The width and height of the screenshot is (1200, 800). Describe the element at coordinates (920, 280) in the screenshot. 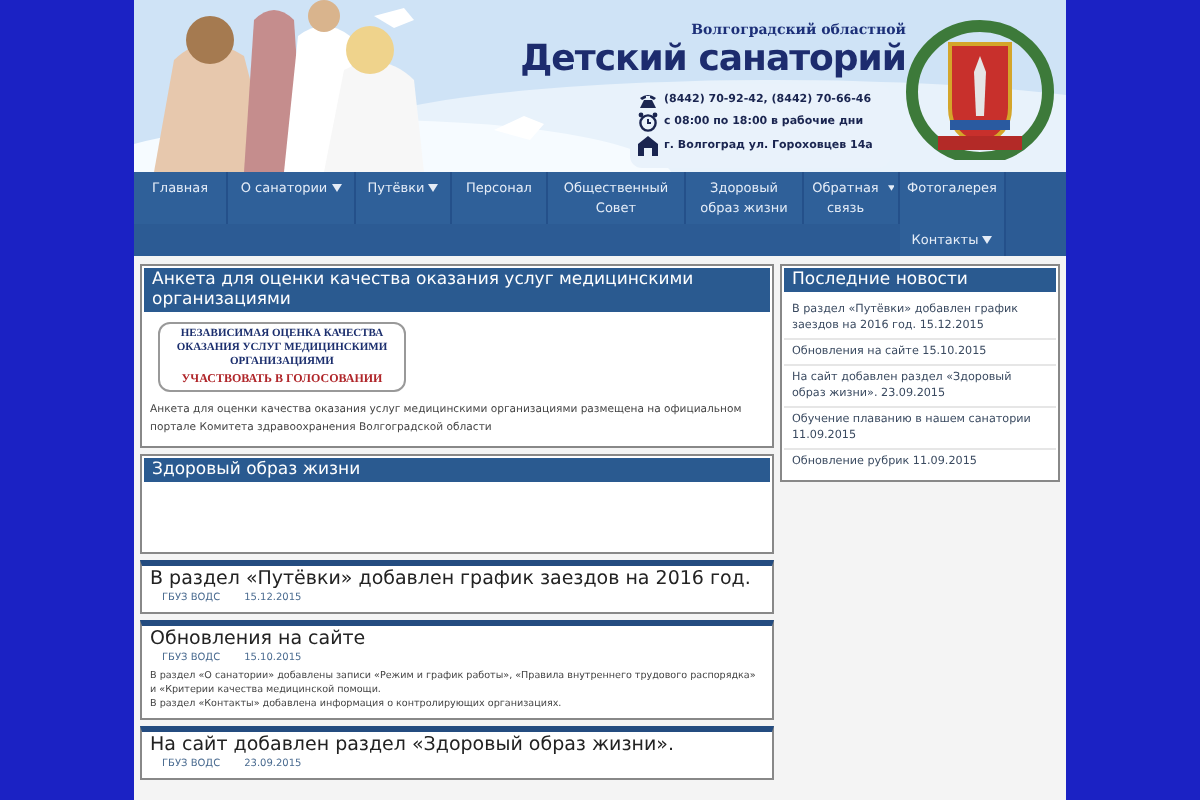

I see `card-title: Последние новости` at that location.